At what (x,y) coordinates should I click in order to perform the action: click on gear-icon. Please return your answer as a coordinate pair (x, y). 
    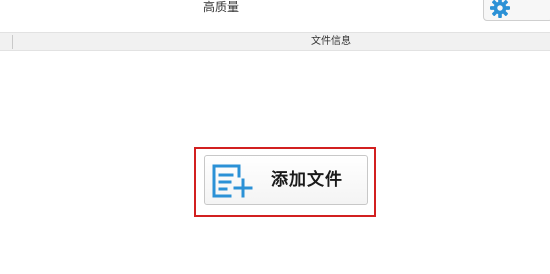
    Looking at the image, I should click on (500, 9).